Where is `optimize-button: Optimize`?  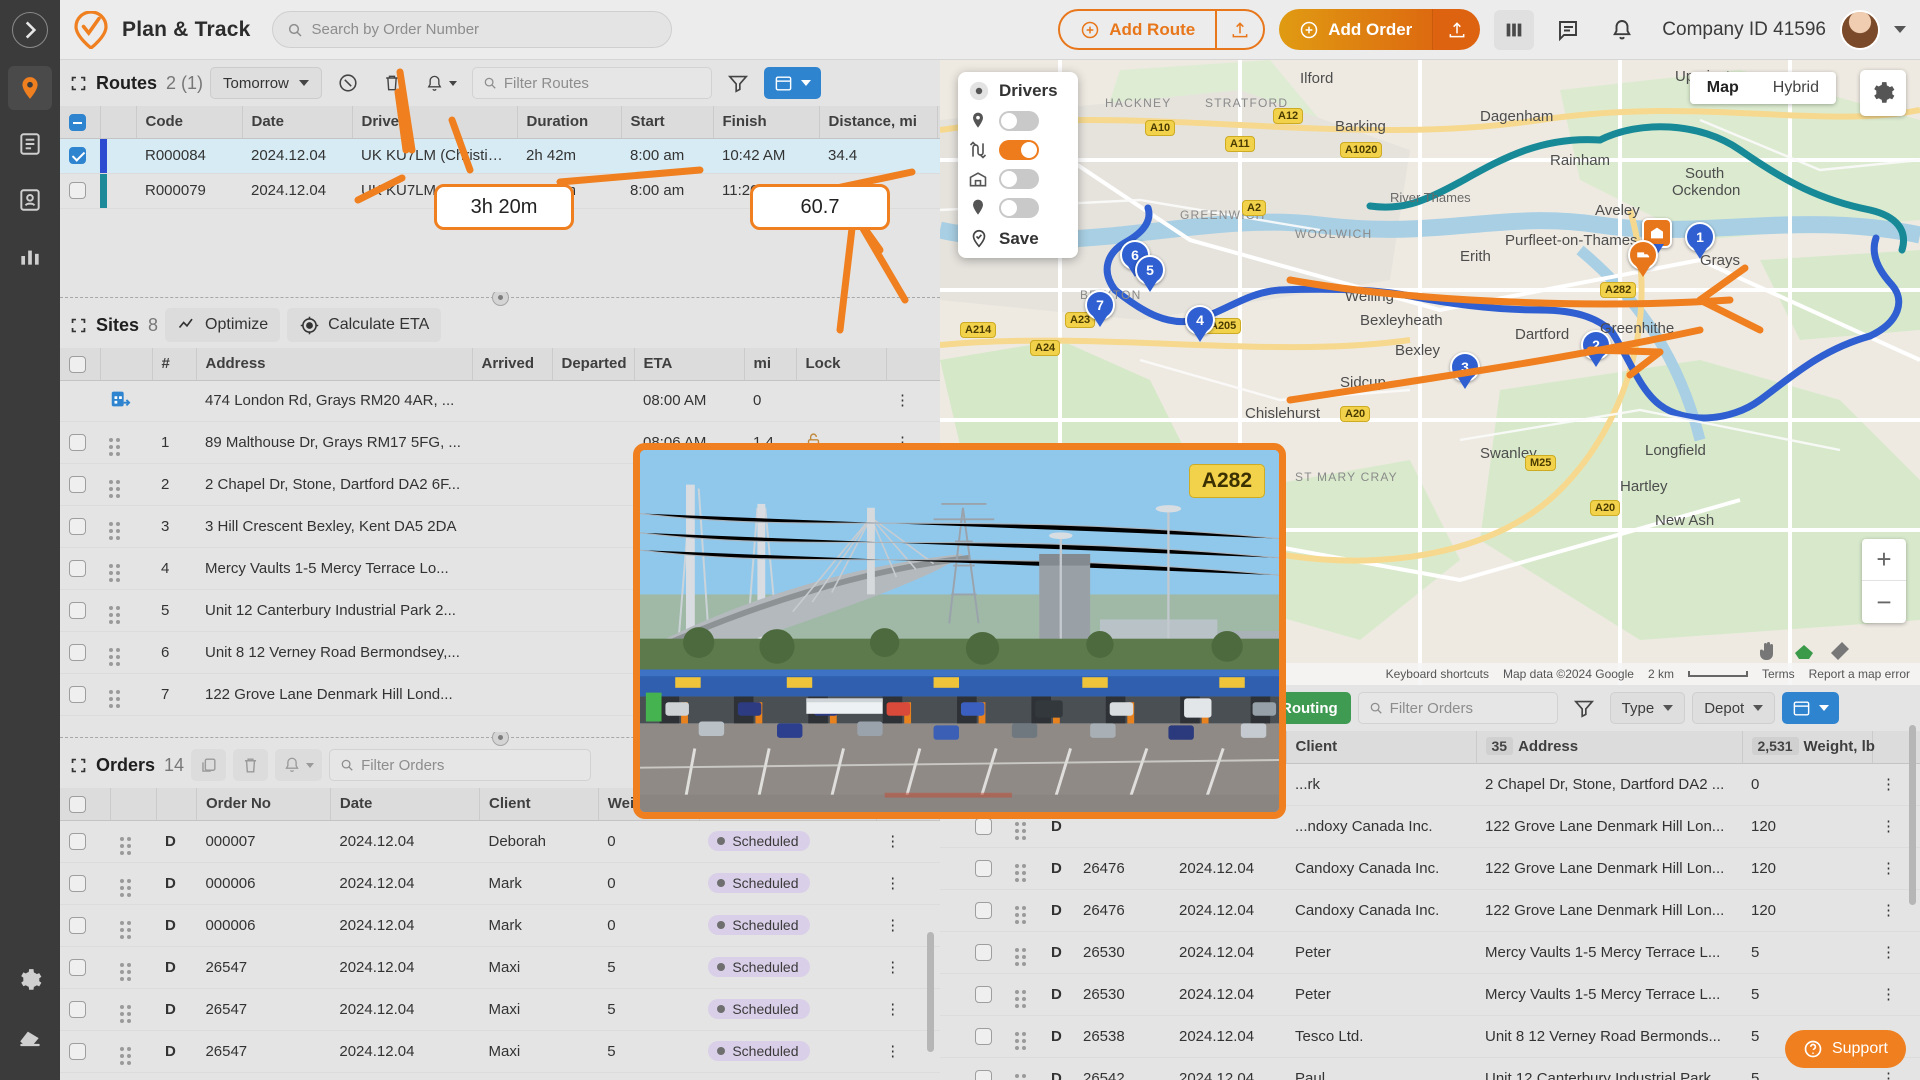 optimize-button: Optimize is located at coordinates (223, 325).